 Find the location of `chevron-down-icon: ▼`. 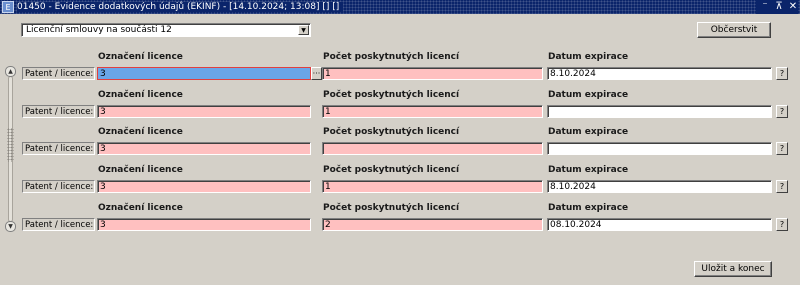

chevron-down-icon: ▼ is located at coordinates (303, 30).